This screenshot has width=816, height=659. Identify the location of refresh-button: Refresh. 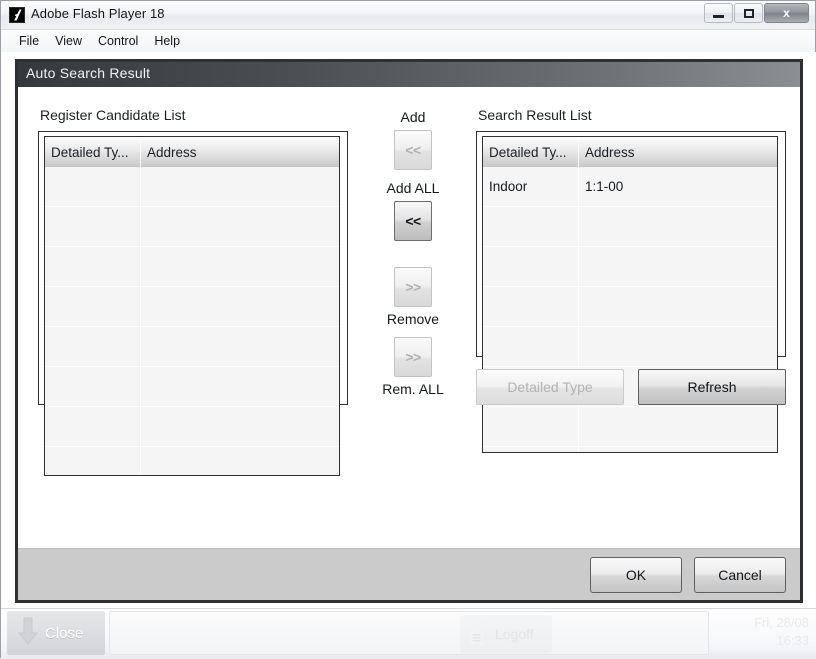
(712, 387).